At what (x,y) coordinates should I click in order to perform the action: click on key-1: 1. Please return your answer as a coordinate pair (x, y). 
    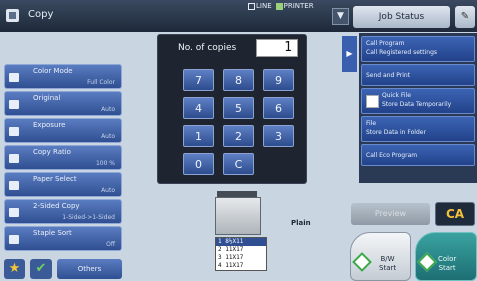
    Looking at the image, I should click on (198, 136).